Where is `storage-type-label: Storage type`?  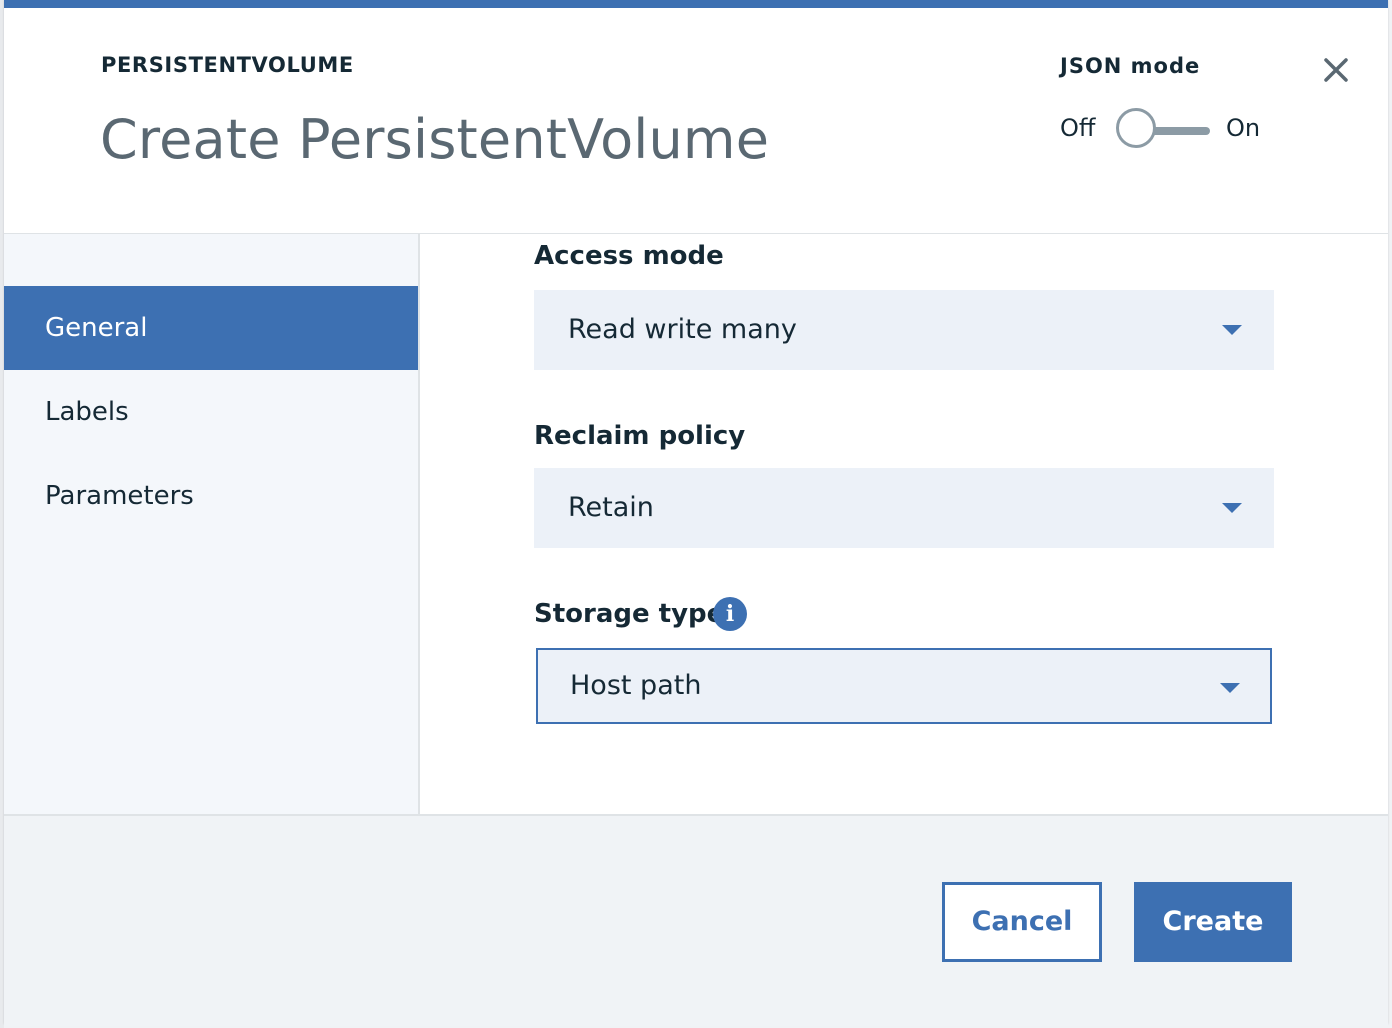 storage-type-label: Storage type is located at coordinates (629, 614).